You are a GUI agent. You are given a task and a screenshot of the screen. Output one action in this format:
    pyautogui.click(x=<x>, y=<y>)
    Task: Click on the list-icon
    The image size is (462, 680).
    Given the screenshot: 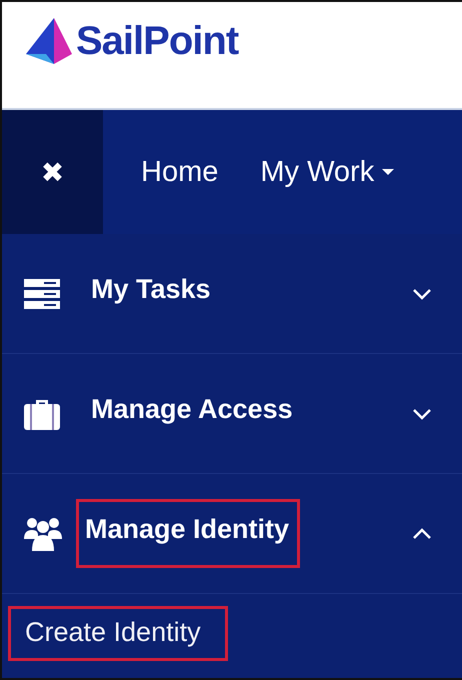 What is the action you would take?
    pyautogui.click(x=42, y=293)
    